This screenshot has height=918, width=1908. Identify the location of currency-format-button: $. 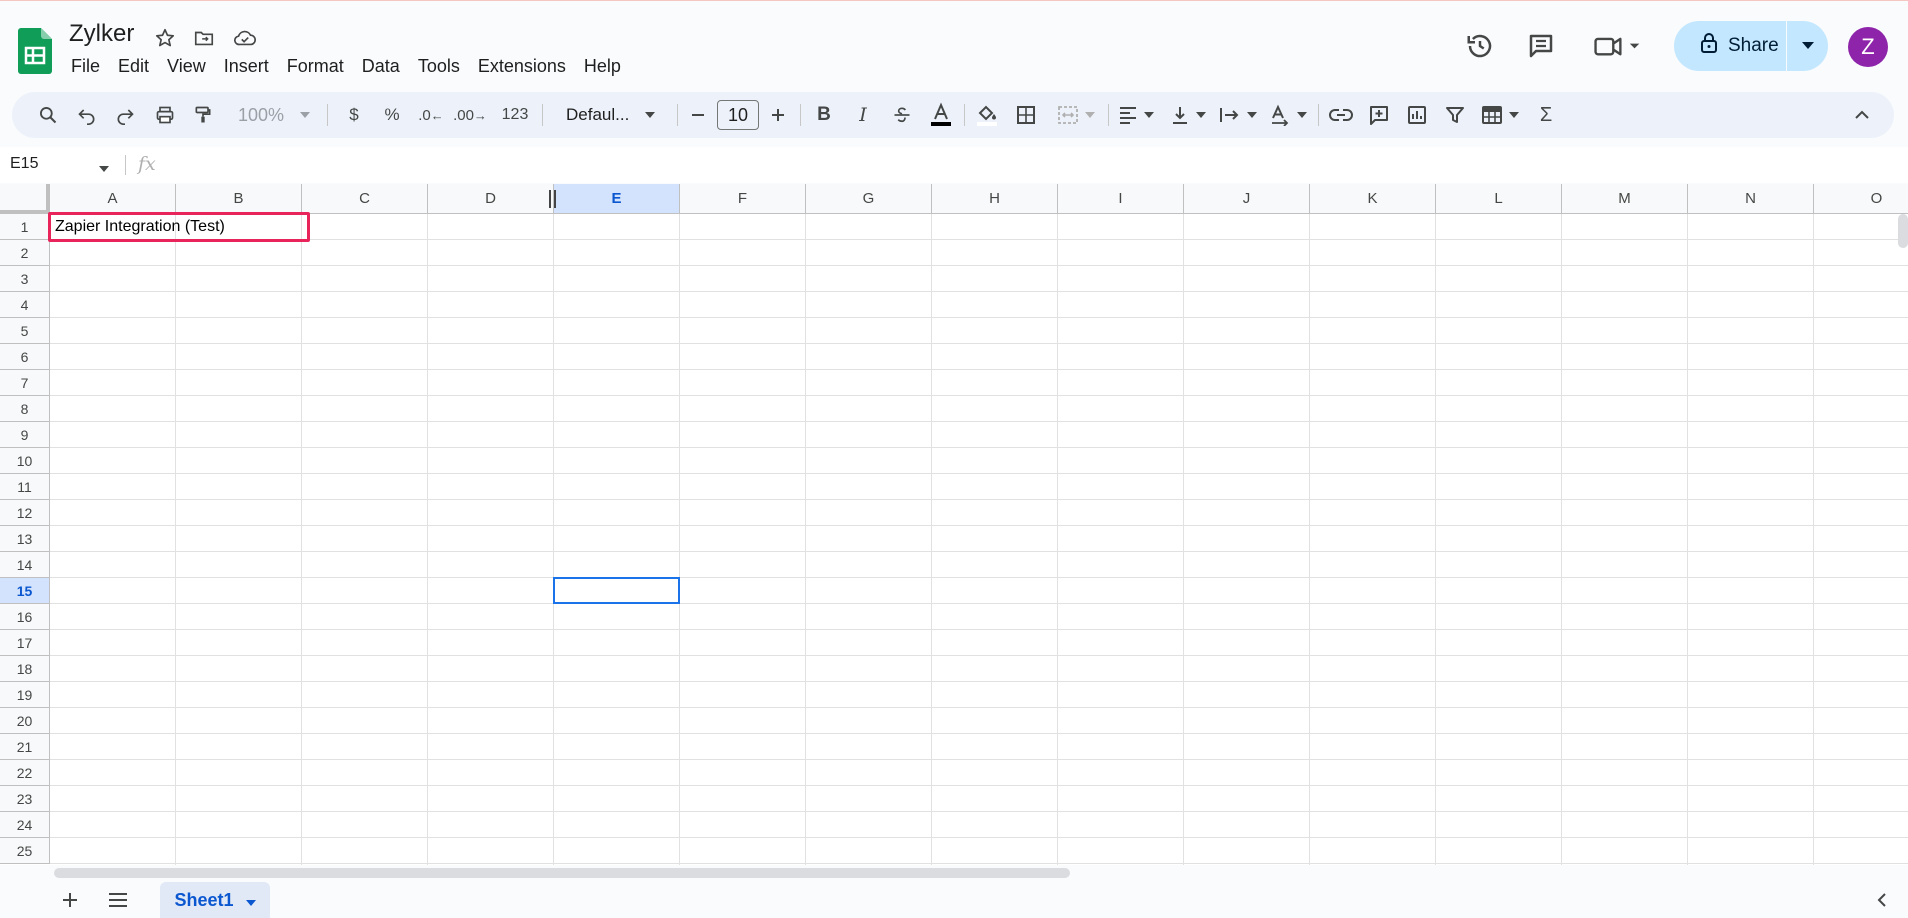
(354, 115).